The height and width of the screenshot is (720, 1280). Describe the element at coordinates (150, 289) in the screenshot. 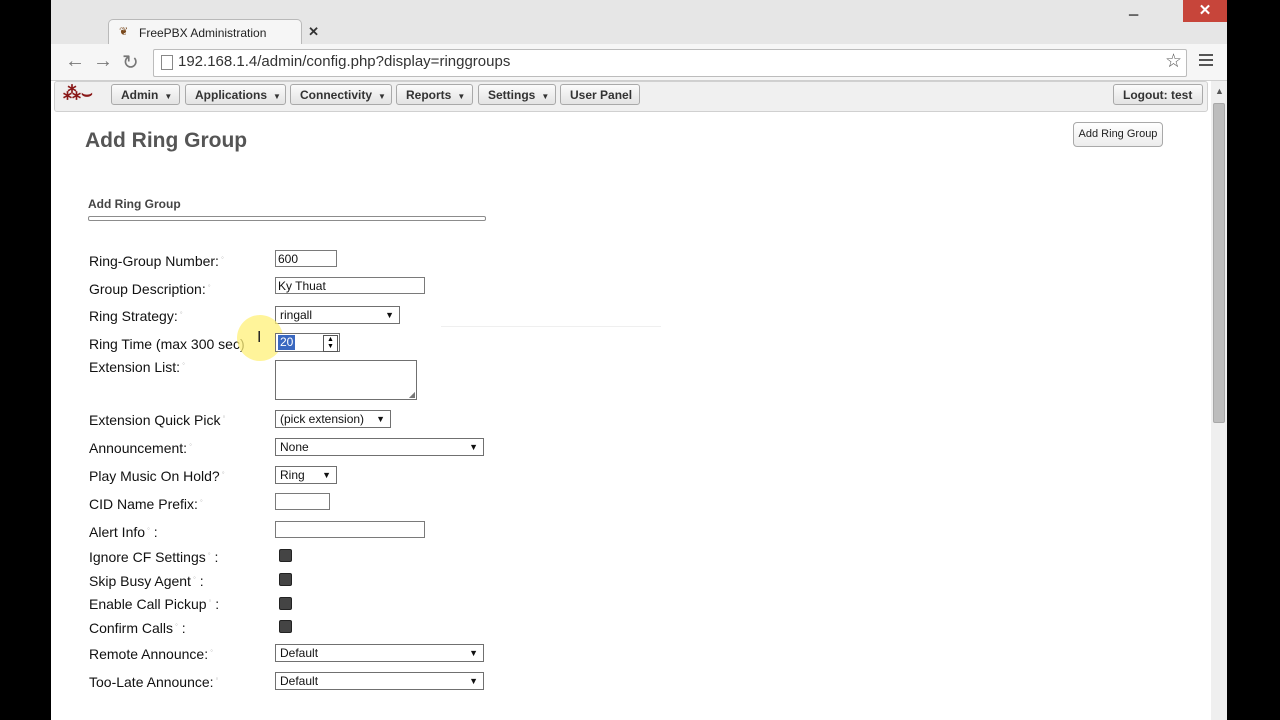

I see `group-description-label: Group Description: ◦` at that location.